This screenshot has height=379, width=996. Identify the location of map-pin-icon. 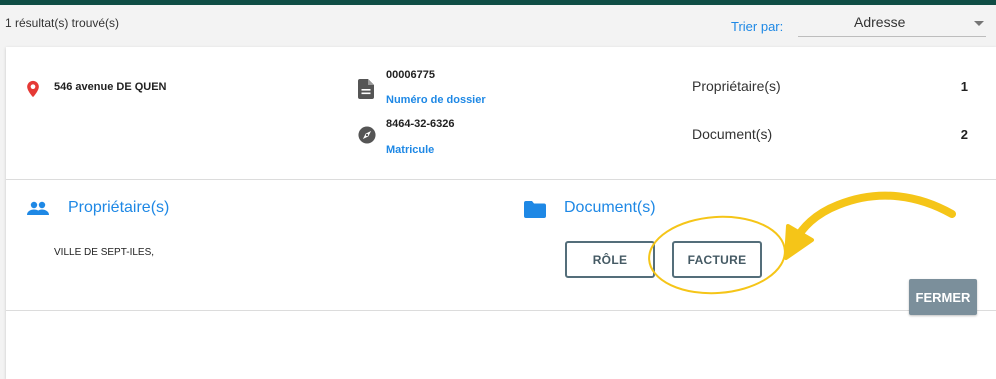
(33, 89).